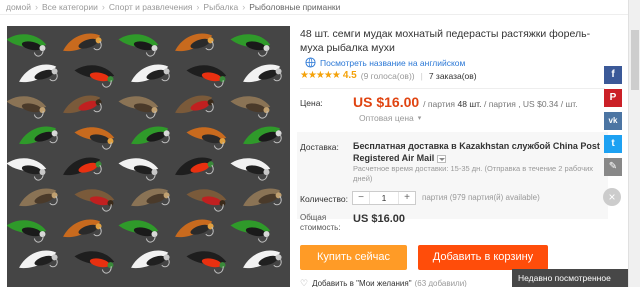 Image resolution: width=640 pixels, height=287 pixels. What do you see at coordinates (324, 199) in the screenshot?
I see `quantity-label: Количество:` at bounding box center [324, 199].